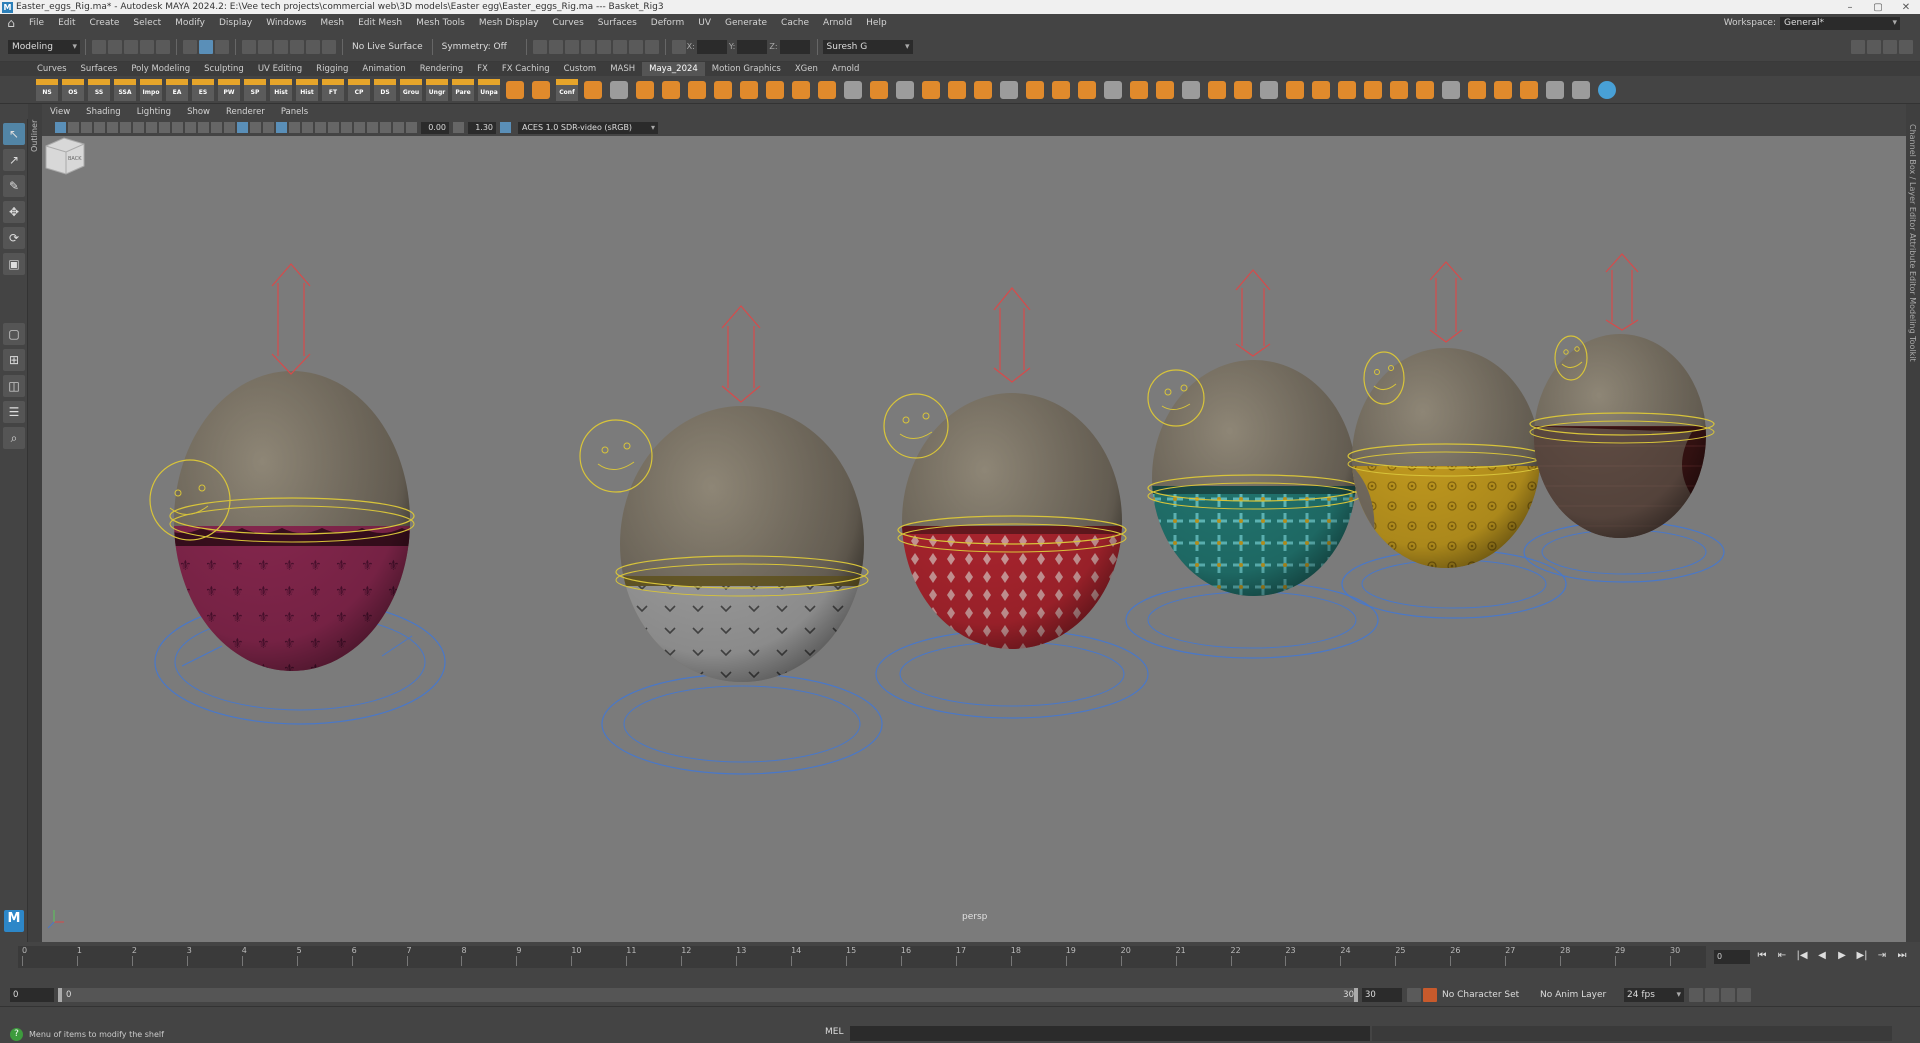 This screenshot has width=1920, height=1043. I want to click on color-space-dropdown: ACES 1.0 SDR-video (sRGB), so click(588, 127).